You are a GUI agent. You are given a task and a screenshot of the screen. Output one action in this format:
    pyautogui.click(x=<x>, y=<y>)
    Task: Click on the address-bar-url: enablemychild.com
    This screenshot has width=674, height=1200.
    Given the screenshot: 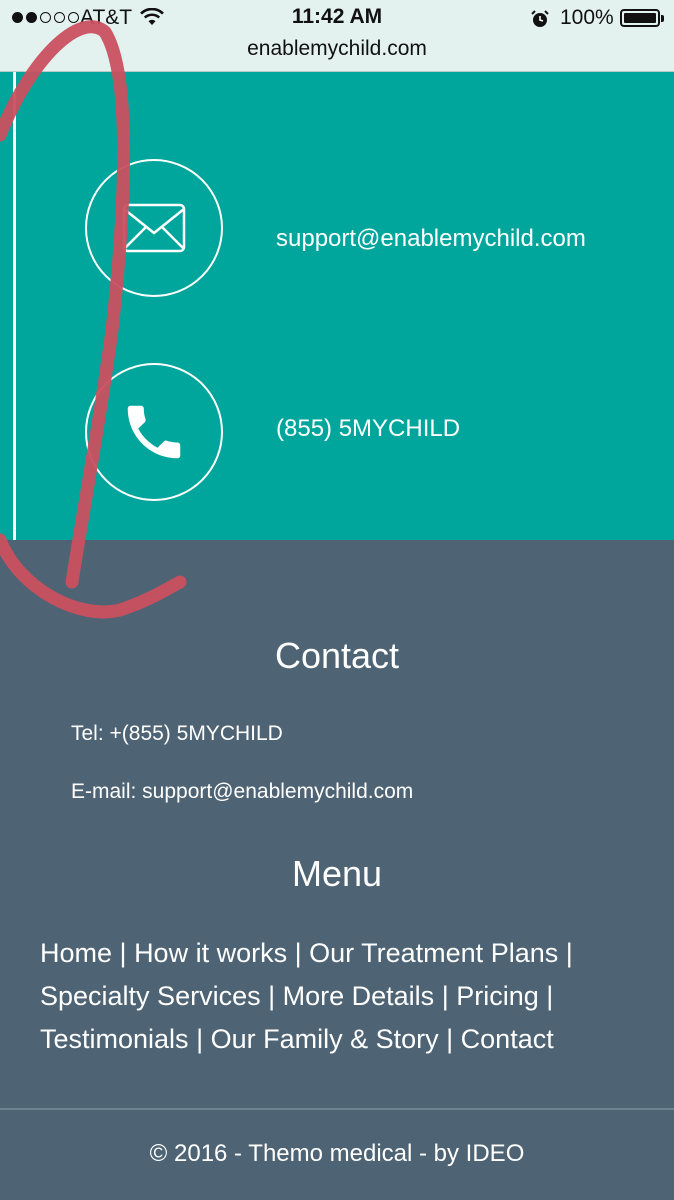 What is the action you would take?
    pyautogui.click(x=337, y=49)
    